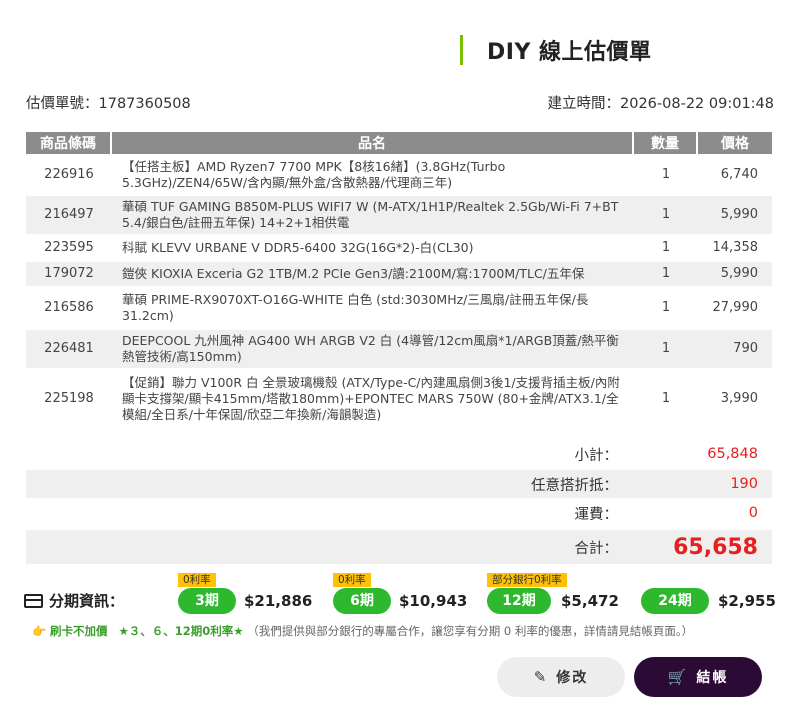 This screenshot has height=722, width=798. What do you see at coordinates (735, 143) in the screenshot?
I see `column-header-price: 價格` at bounding box center [735, 143].